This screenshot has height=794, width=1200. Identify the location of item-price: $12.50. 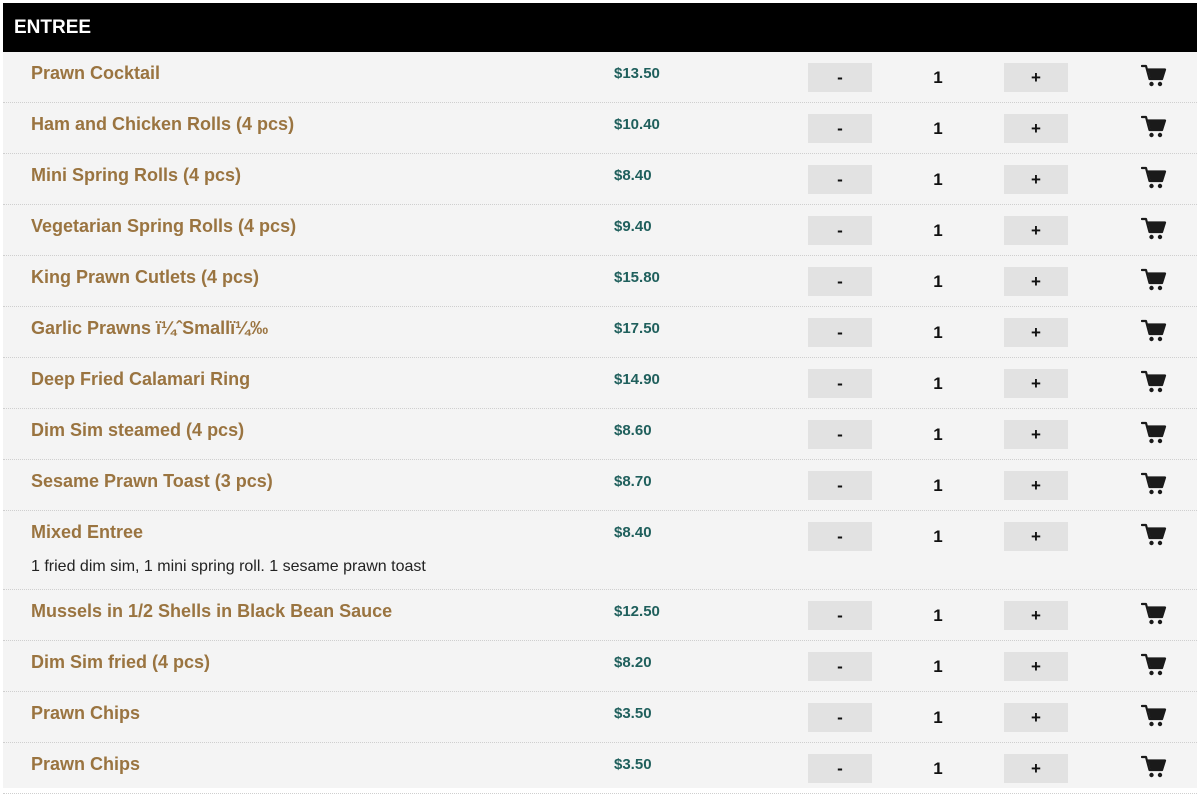
(637, 611).